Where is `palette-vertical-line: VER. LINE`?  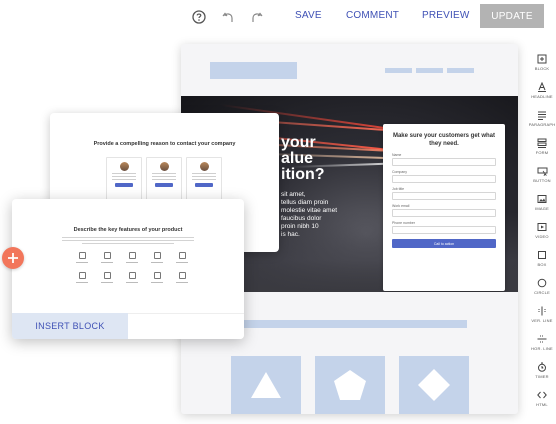
palette-vertical-line: VER. LINE is located at coordinates (542, 313).